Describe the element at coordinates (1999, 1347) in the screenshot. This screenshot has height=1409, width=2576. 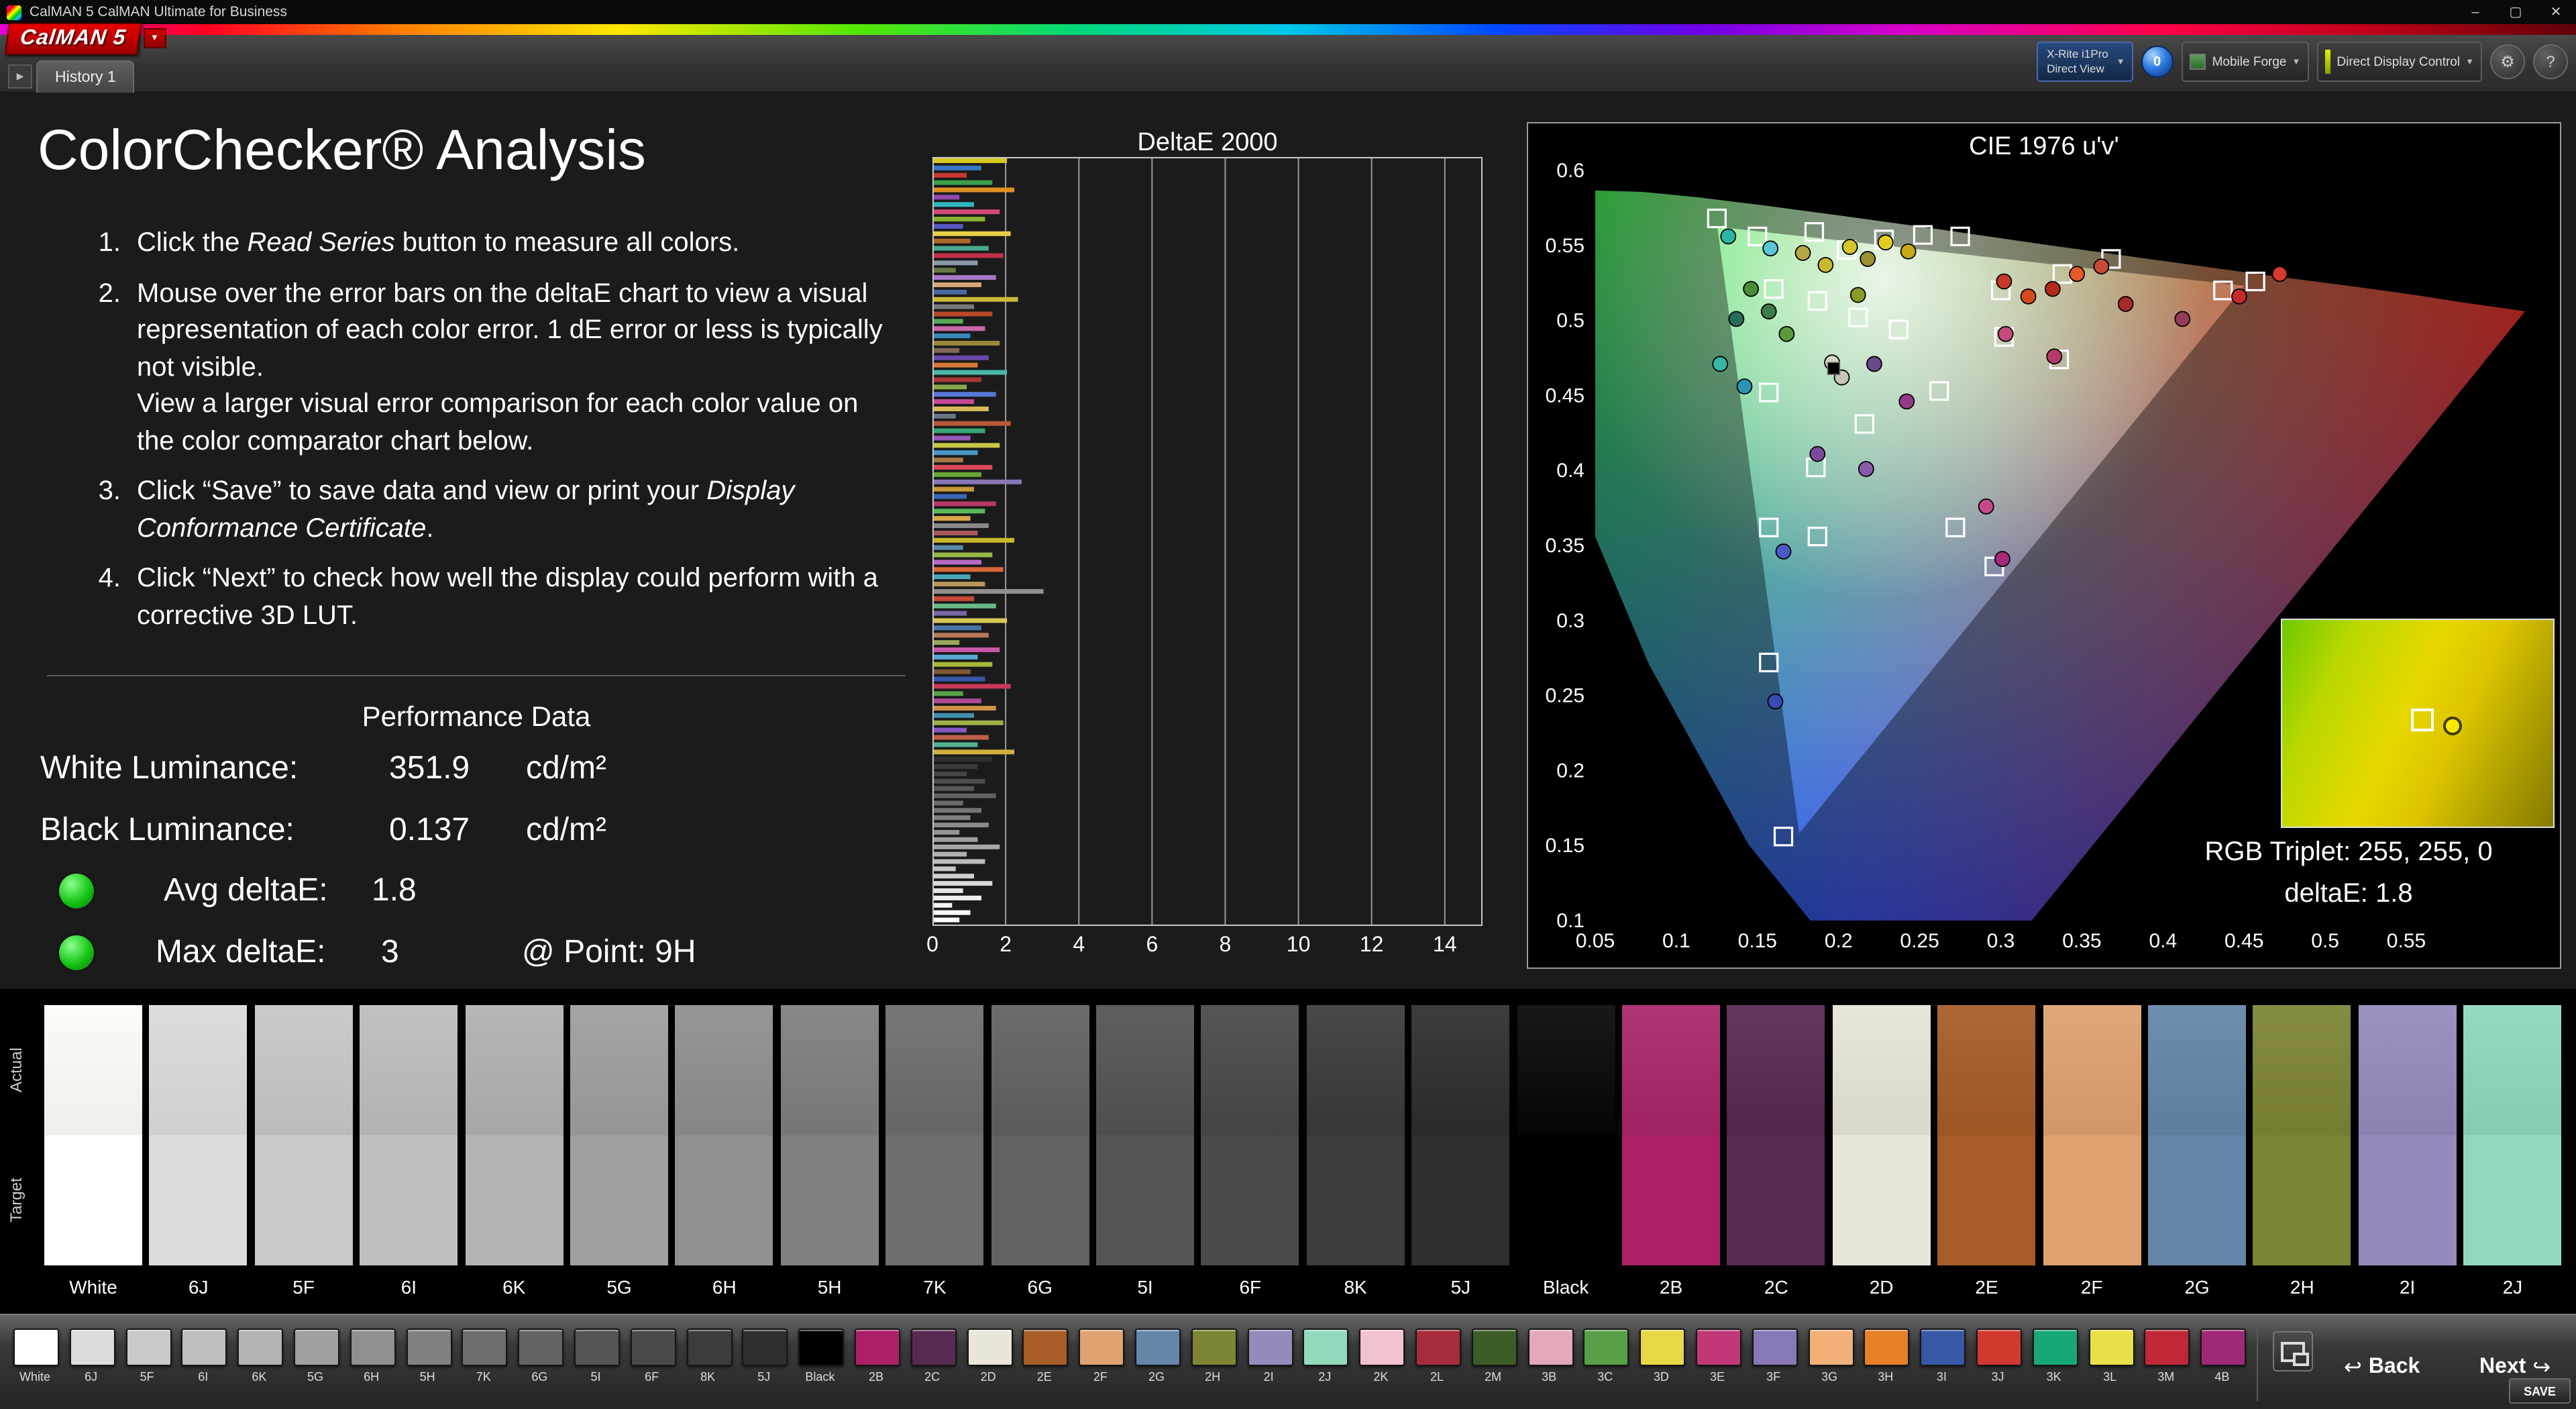
I see `patch-button-3j` at that location.